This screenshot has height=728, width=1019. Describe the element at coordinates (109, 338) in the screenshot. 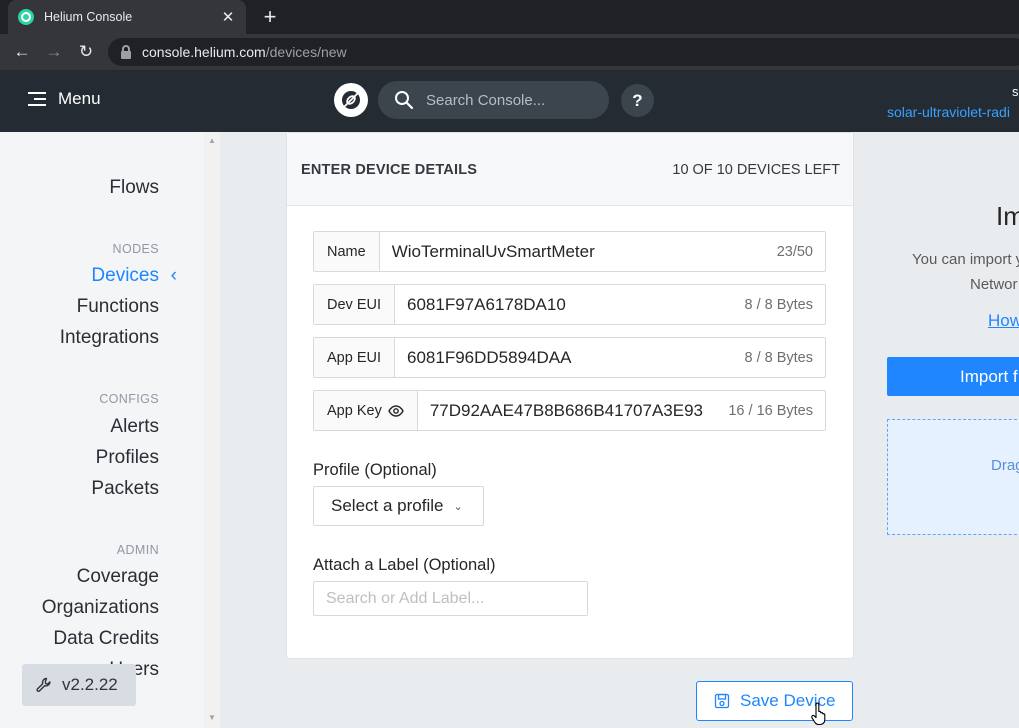

I see `sidebar-item-integrations: Integrations` at that location.